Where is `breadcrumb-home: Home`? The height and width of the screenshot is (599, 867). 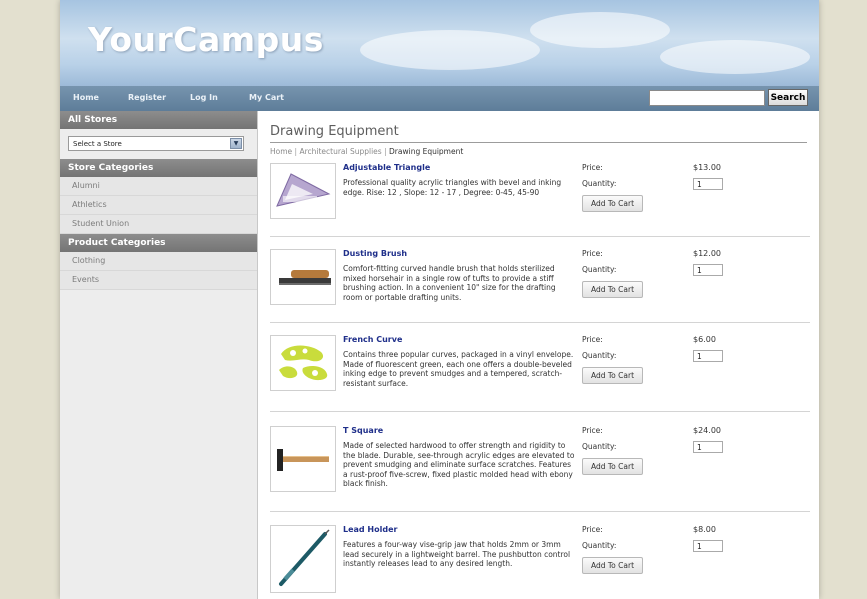
breadcrumb-home: Home is located at coordinates (281, 151).